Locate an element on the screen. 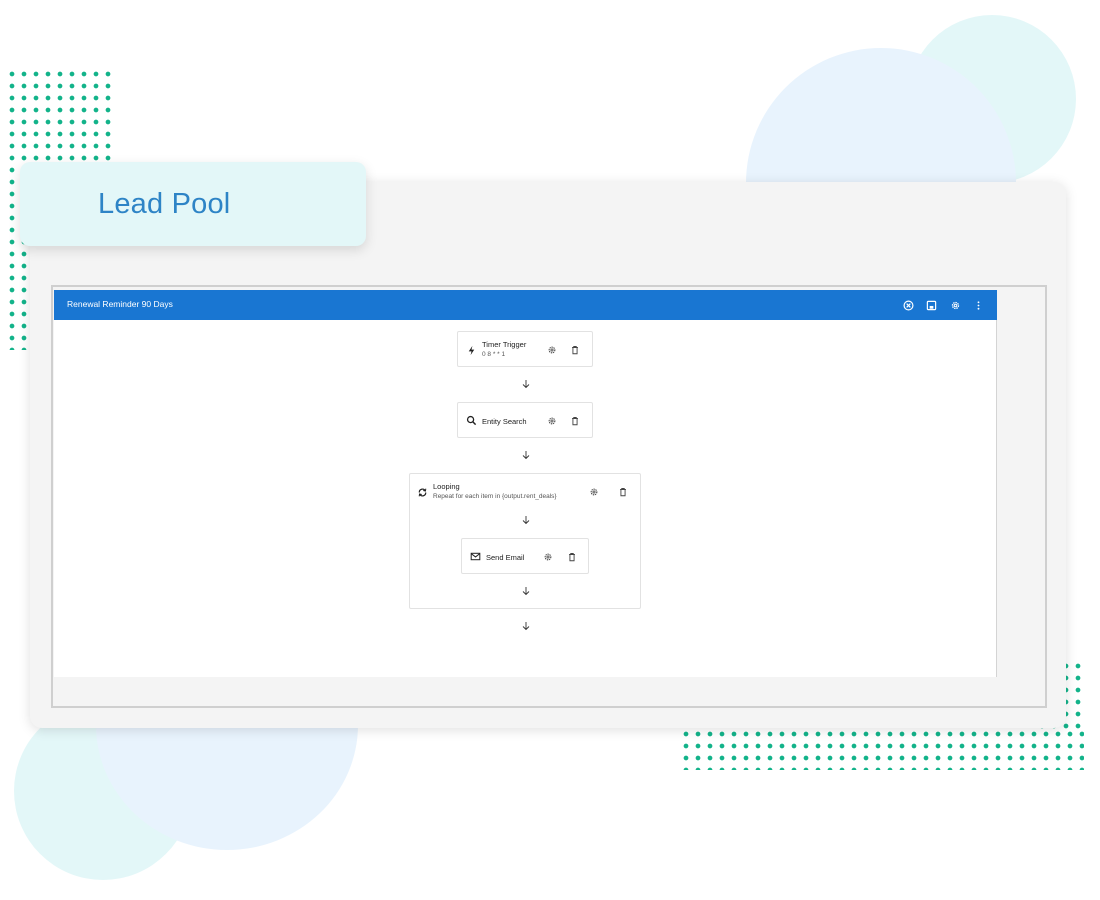 This screenshot has height=900, width=1100. feature-badge: Lead Pool is located at coordinates (193, 204).